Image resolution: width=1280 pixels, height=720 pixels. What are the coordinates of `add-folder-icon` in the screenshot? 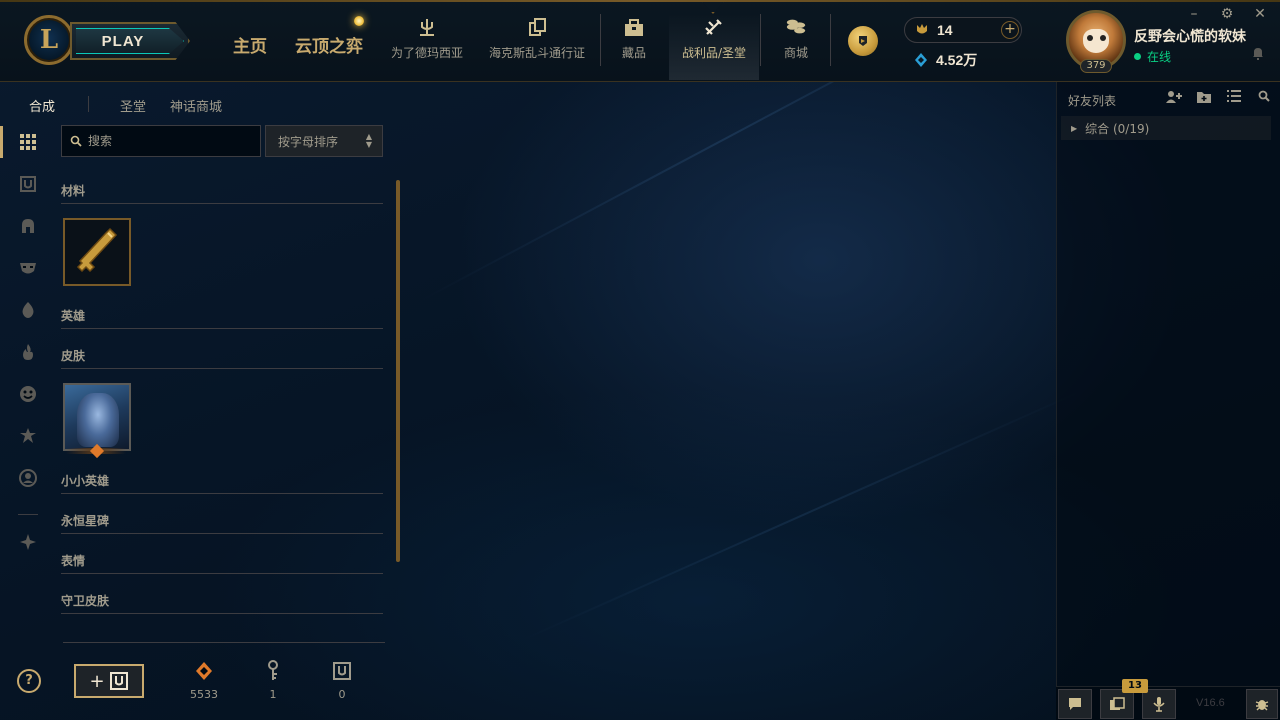 It's located at (1204, 99).